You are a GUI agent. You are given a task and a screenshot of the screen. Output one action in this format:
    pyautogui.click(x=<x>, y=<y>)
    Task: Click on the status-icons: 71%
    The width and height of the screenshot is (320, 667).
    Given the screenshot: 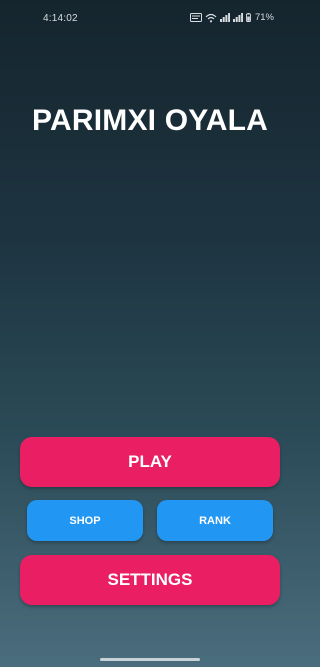 What is the action you would take?
    pyautogui.click(x=231, y=17)
    